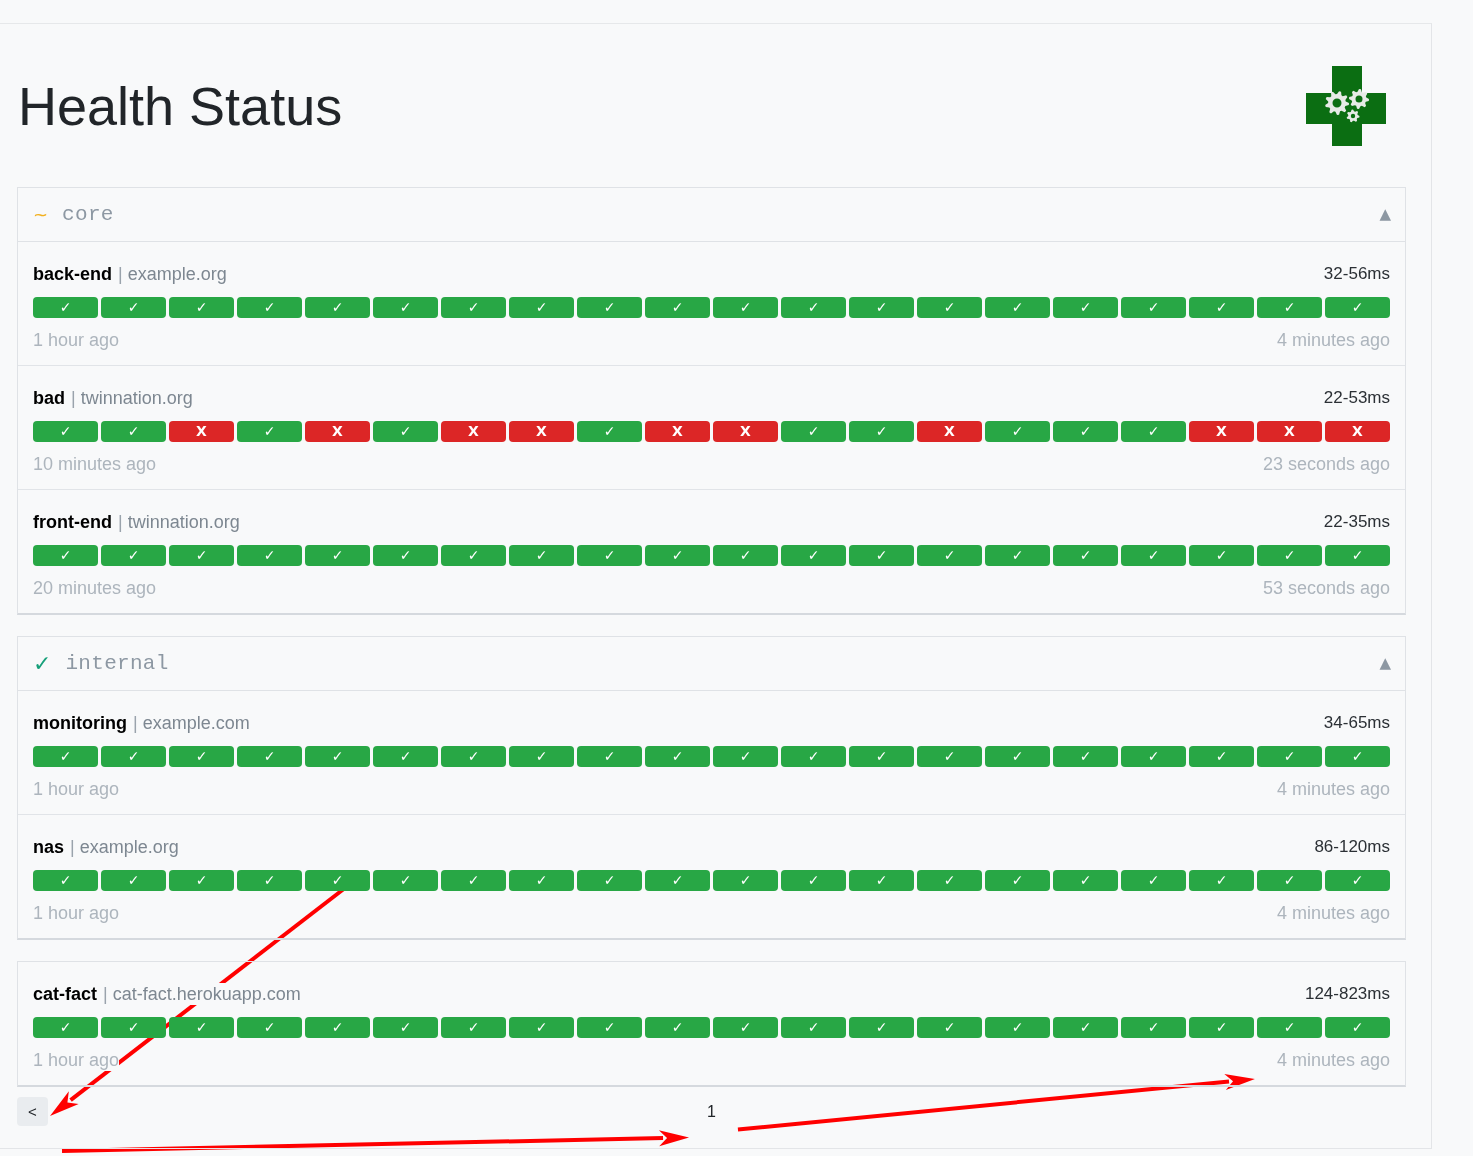 Image resolution: width=1473 pixels, height=1156 pixels. What do you see at coordinates (117, 663) in the screenshot?
I see `group-name: internal` at bounding box center [117, 663].